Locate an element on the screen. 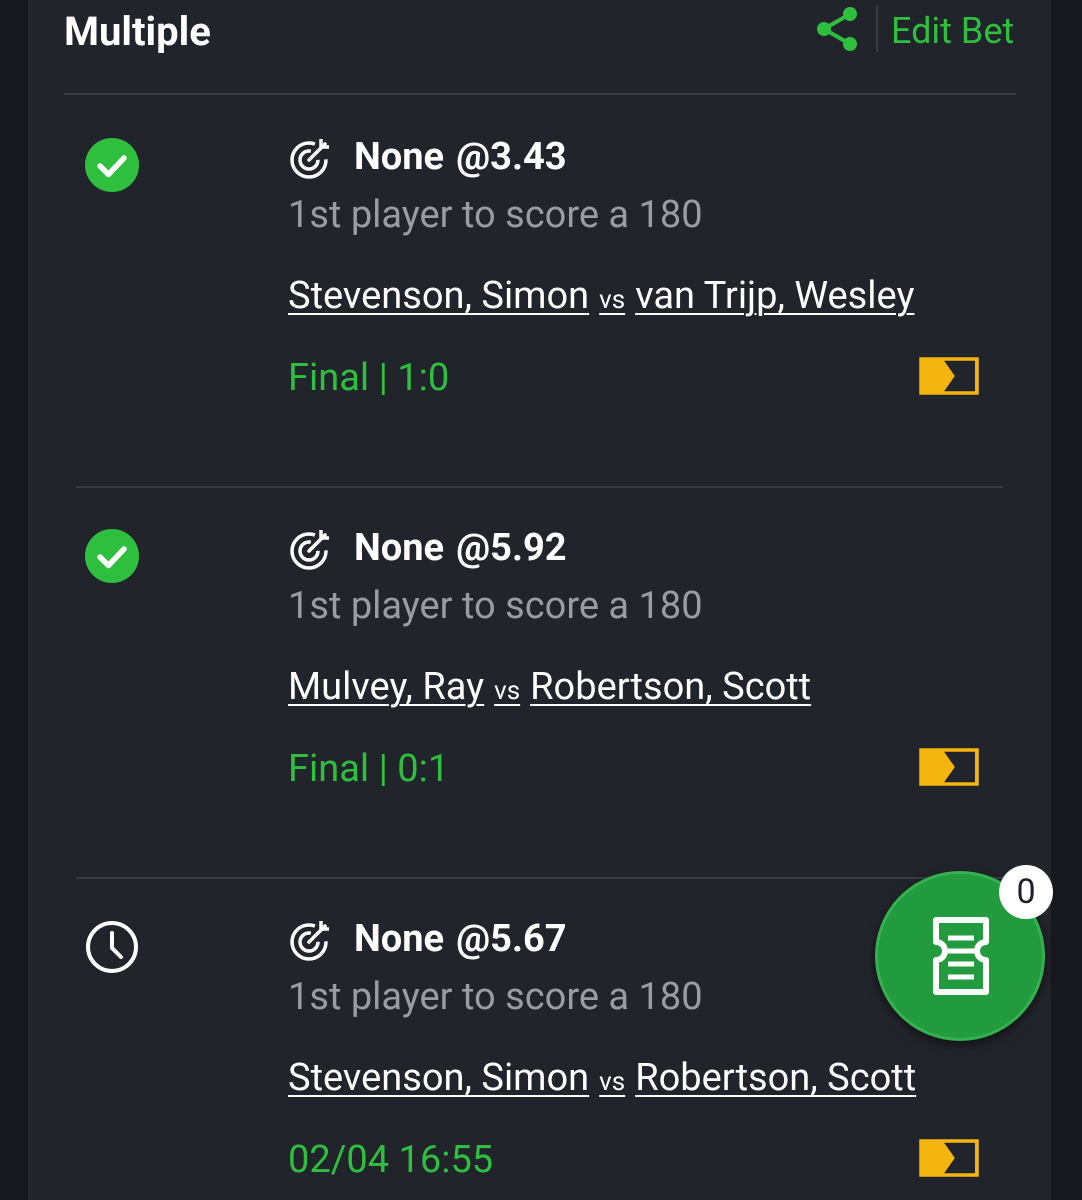 Image resolution: width=1082 pixels, height=1200 pixels. match-link: Mulvey, Ray vs Robertson, Scott is located at coordinates (549, 689).